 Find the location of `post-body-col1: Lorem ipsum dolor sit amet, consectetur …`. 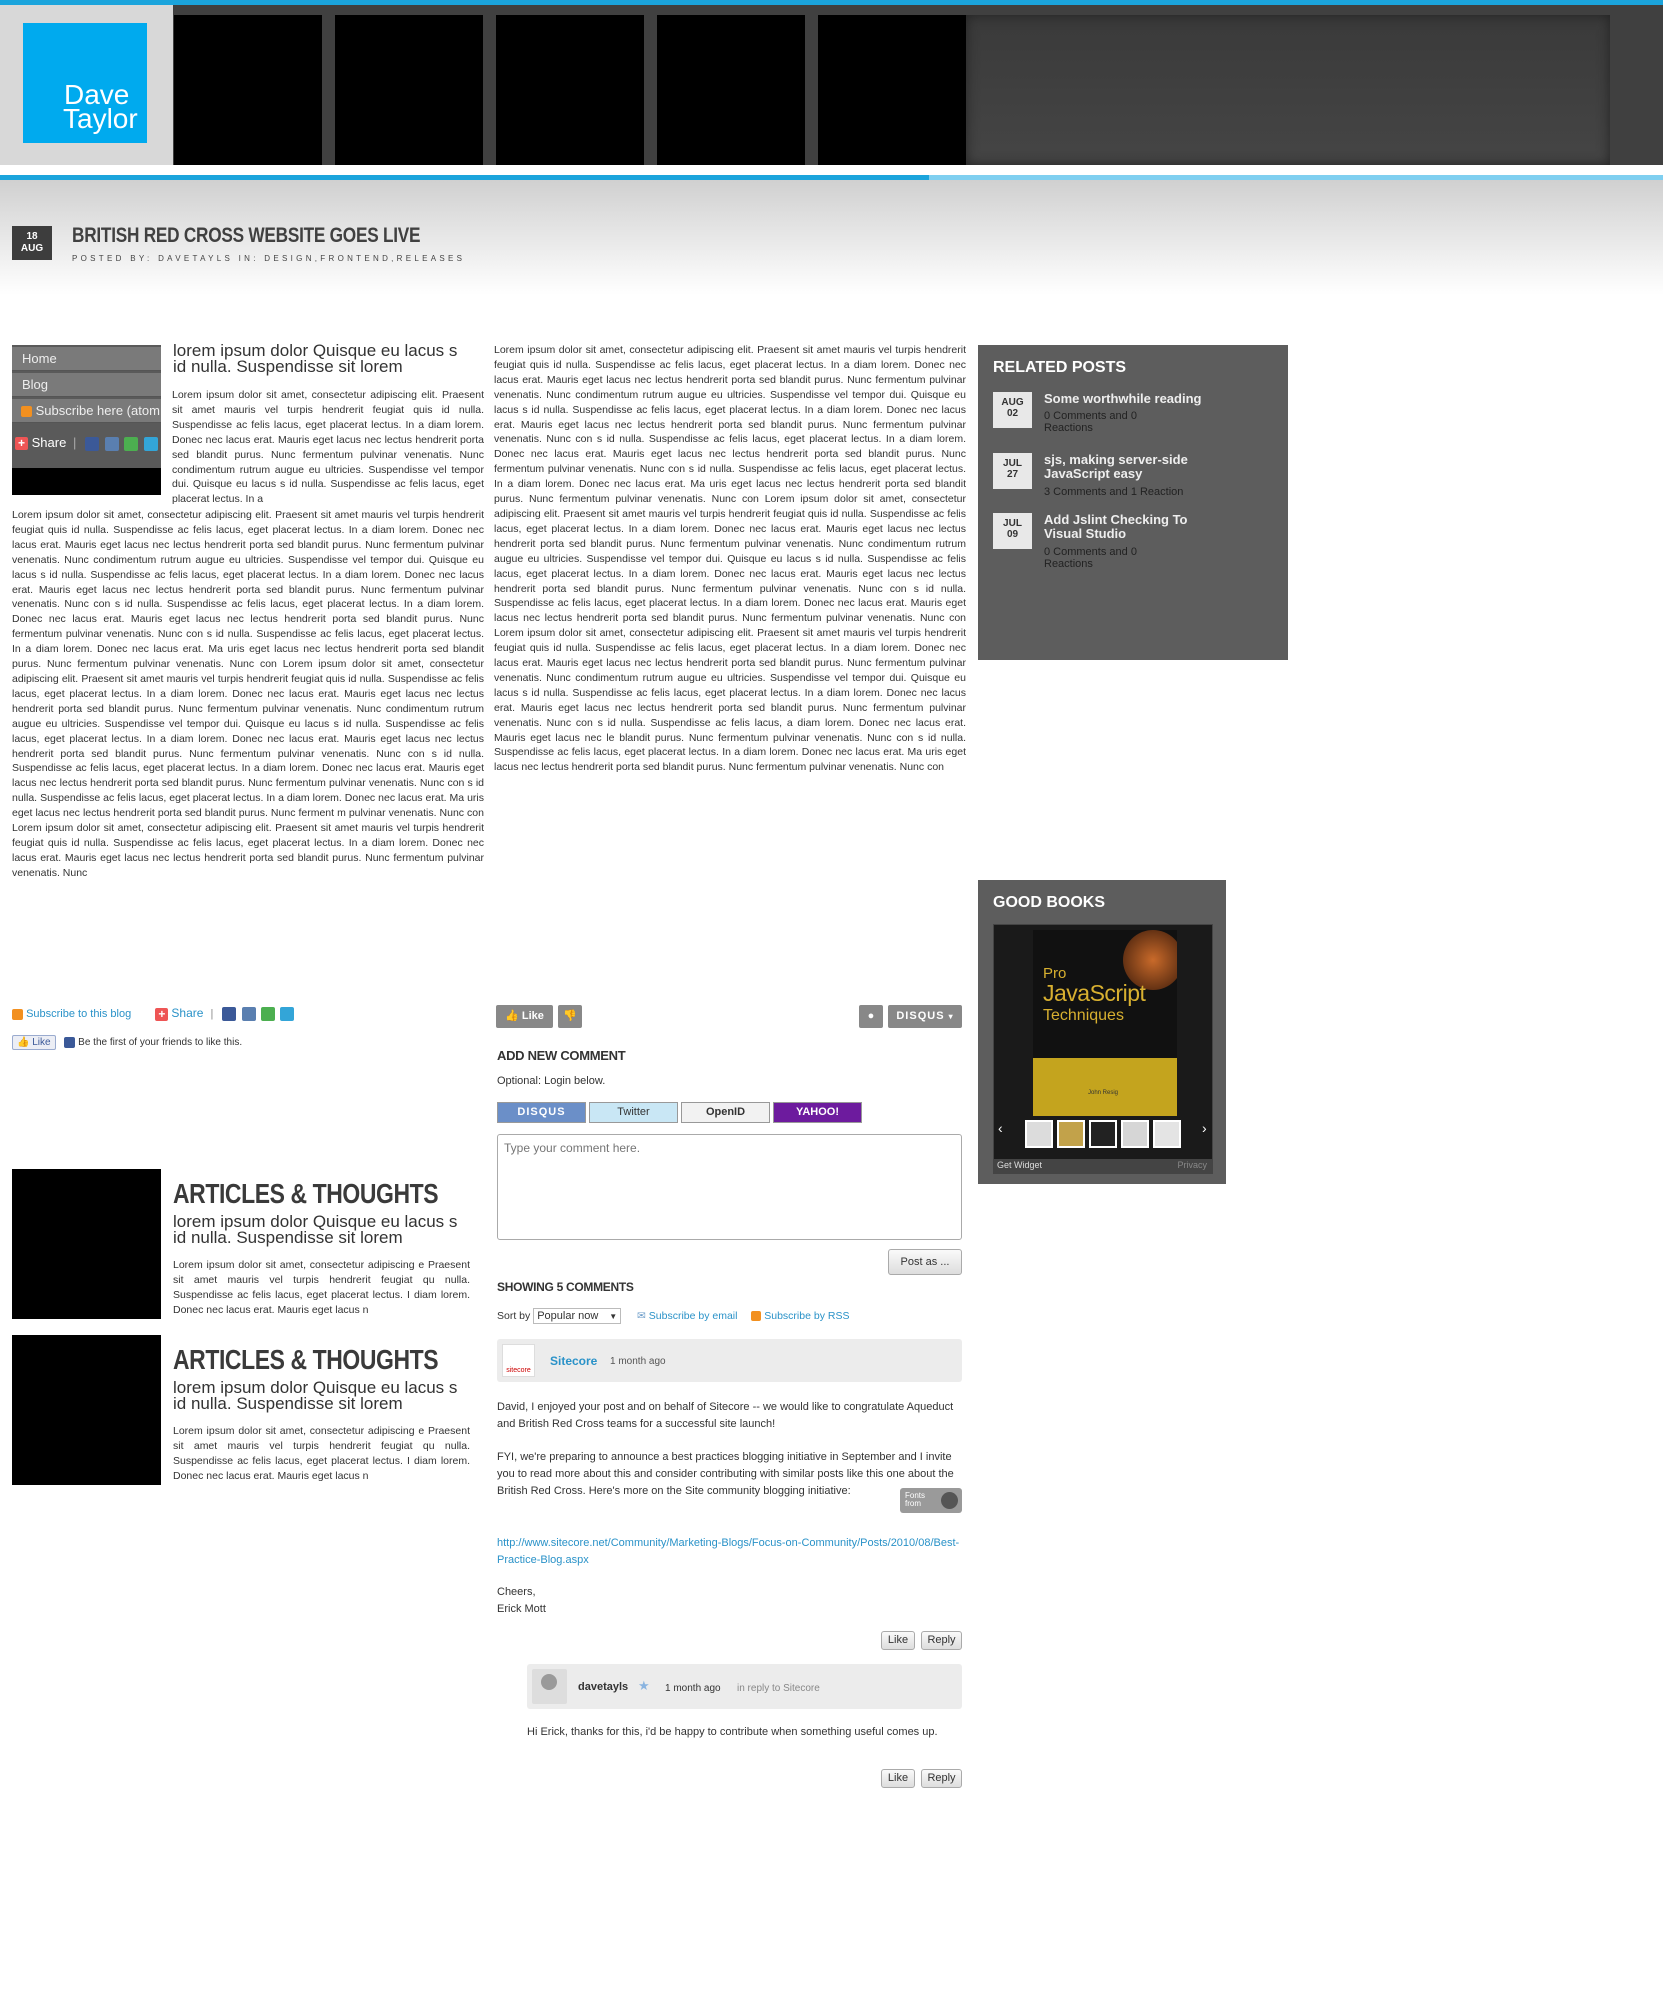

post-body-col1: Lorem ipsum dolor sit amet, consectetur … is located at coordinates (248, 694).